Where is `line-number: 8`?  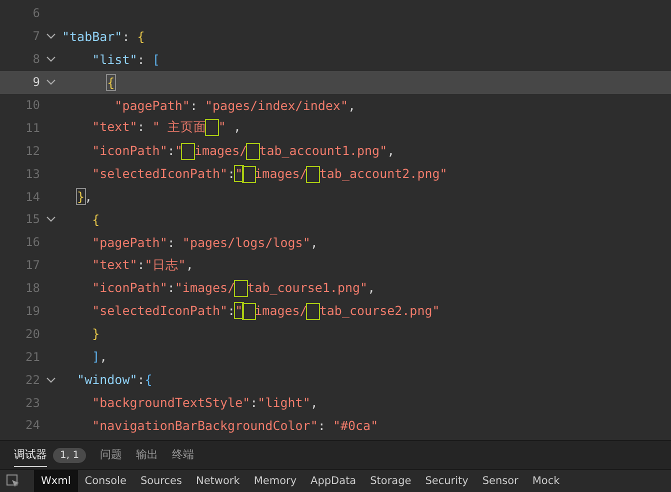
line-number: 8 is located at coordinates (36, 59).